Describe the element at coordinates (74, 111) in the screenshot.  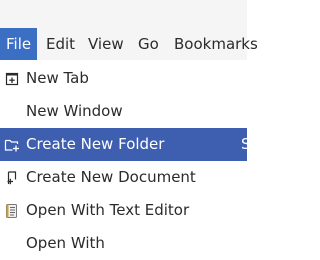
I see `menu-item-label: New Window` at that location.